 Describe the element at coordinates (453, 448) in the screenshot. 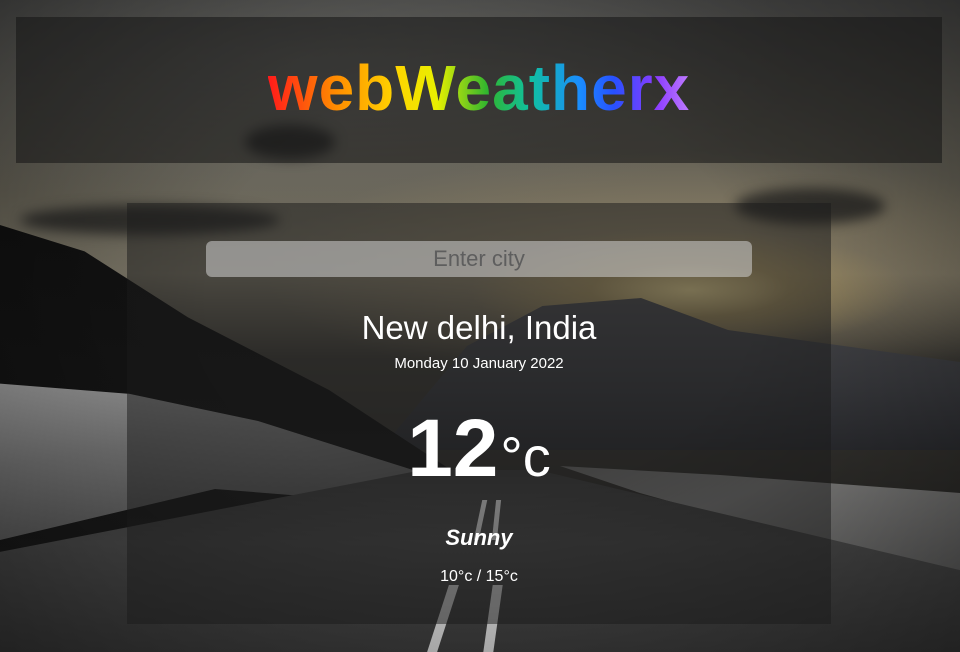

I see `temperature-value: 12` at that location.